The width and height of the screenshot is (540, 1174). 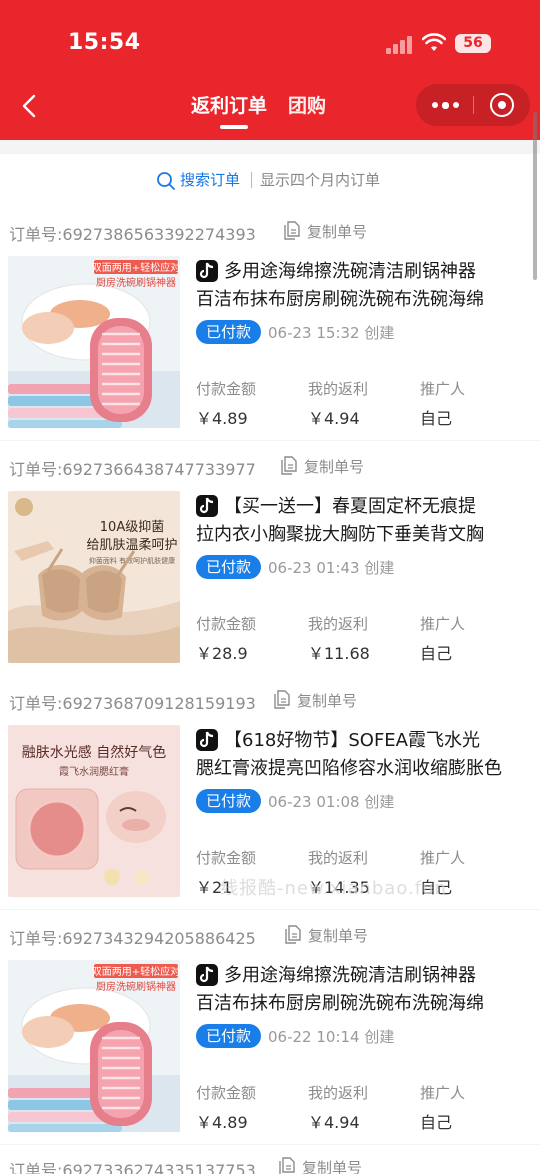 What do you see at coordinates (132, 938) in the screenshot?
I see `order-number: 订单号:6927343294205886425` at bounding box center [132, 938].